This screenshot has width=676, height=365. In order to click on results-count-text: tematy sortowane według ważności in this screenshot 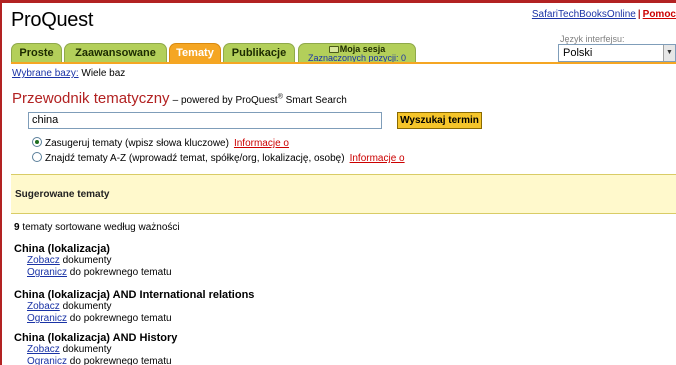, I will do `click(99, 227)`.